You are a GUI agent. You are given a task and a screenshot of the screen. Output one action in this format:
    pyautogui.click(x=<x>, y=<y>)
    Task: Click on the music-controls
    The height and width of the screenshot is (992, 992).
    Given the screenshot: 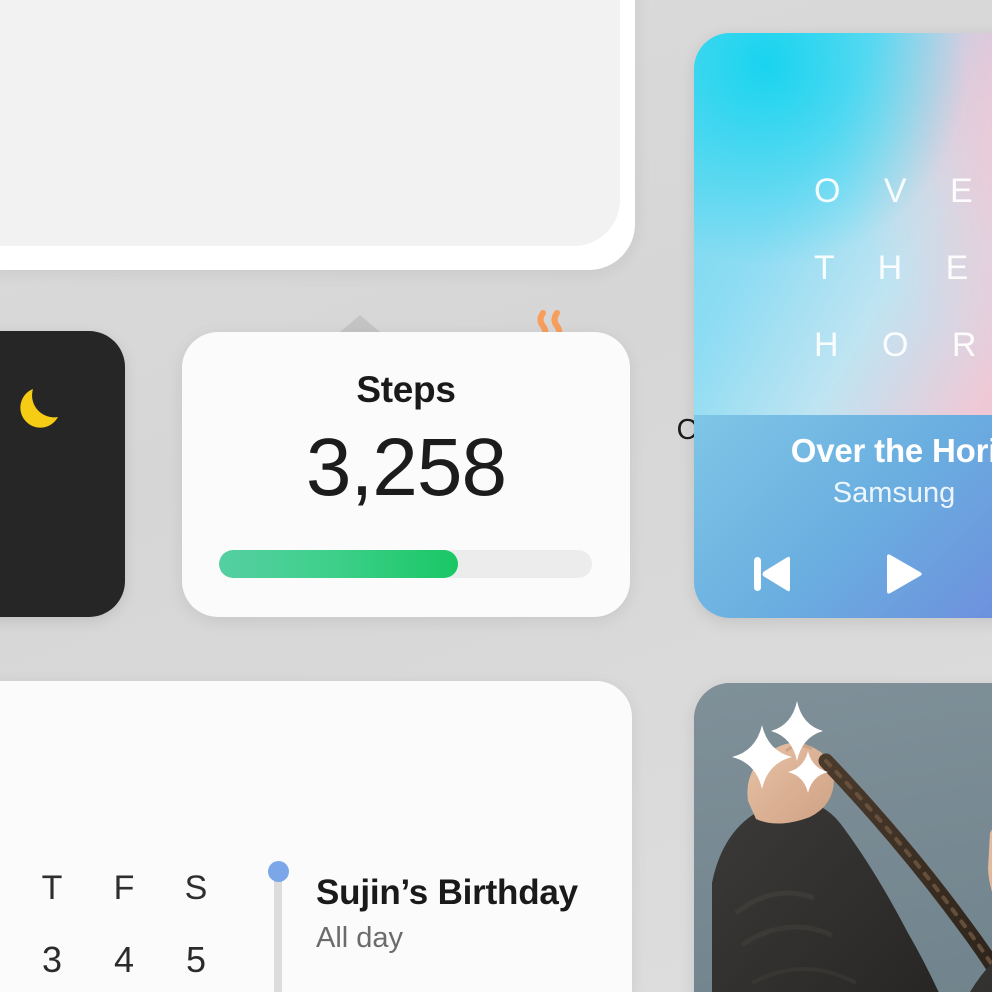 What is the action you would take?
    pyautogui.click(x=867, y=574)
    